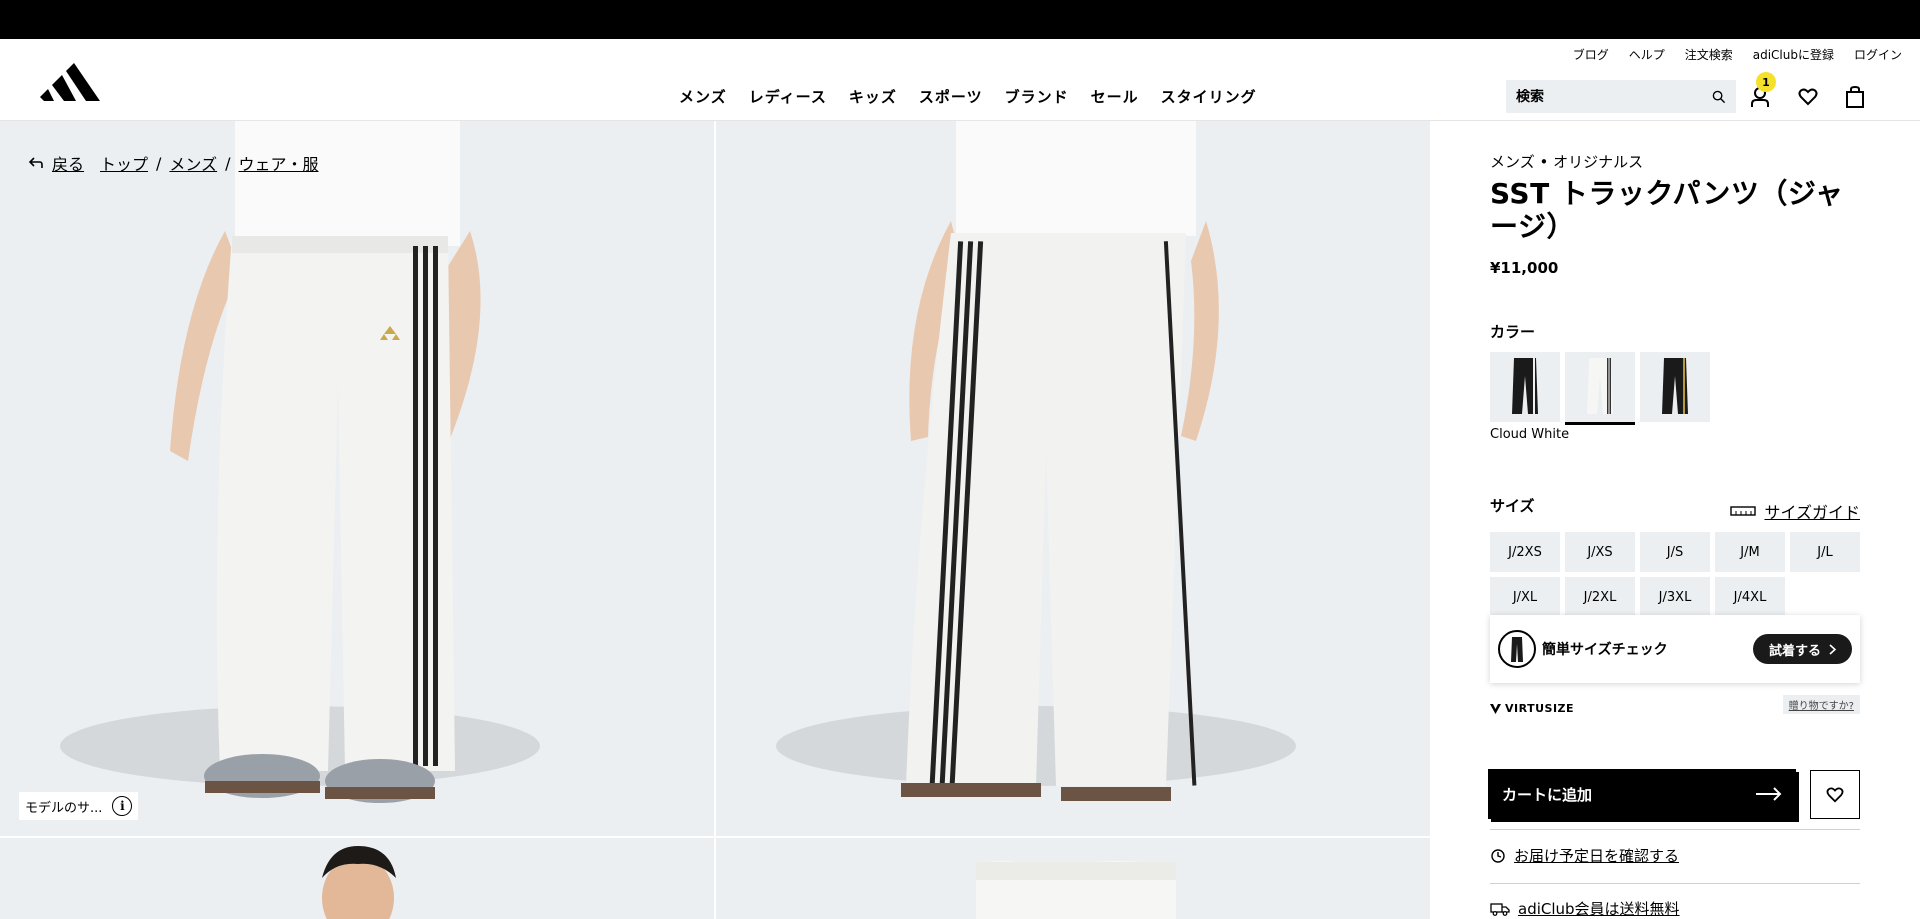  Describe the element at coordinates (1605, 650) in the screenshot. I see `virtusize-title: 簡単サイズチェック` at that location.